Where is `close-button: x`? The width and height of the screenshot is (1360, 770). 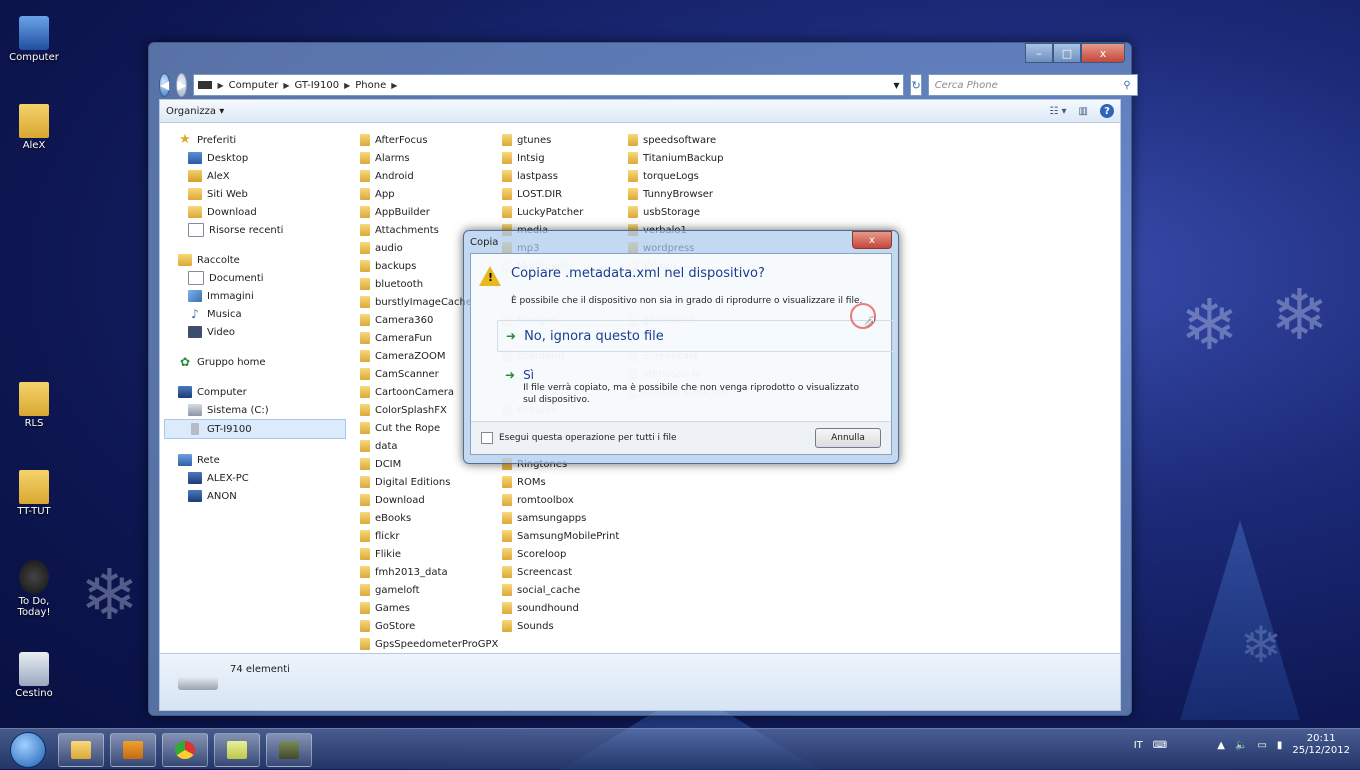 close-button: x is located at coordinates (1103, 53).